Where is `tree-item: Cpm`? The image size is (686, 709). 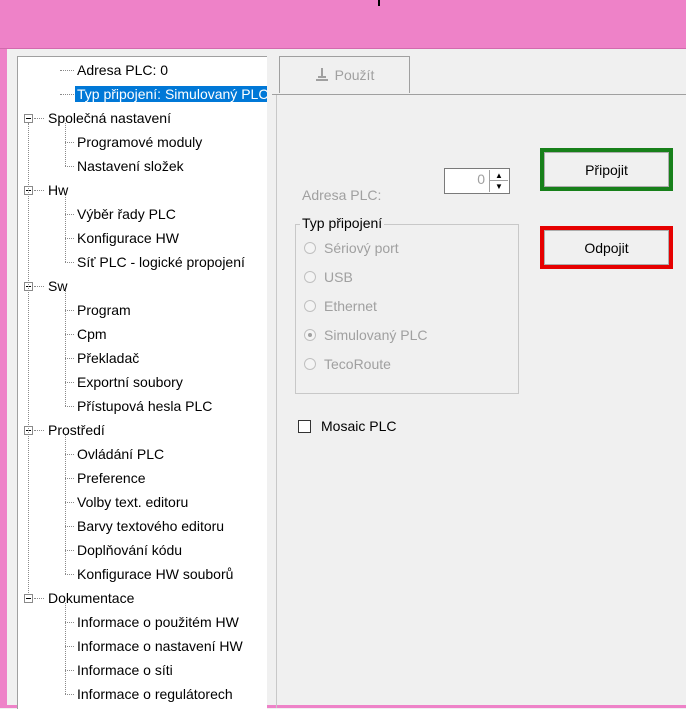 tree-item: Cpm is located at coordinates (92, 335).